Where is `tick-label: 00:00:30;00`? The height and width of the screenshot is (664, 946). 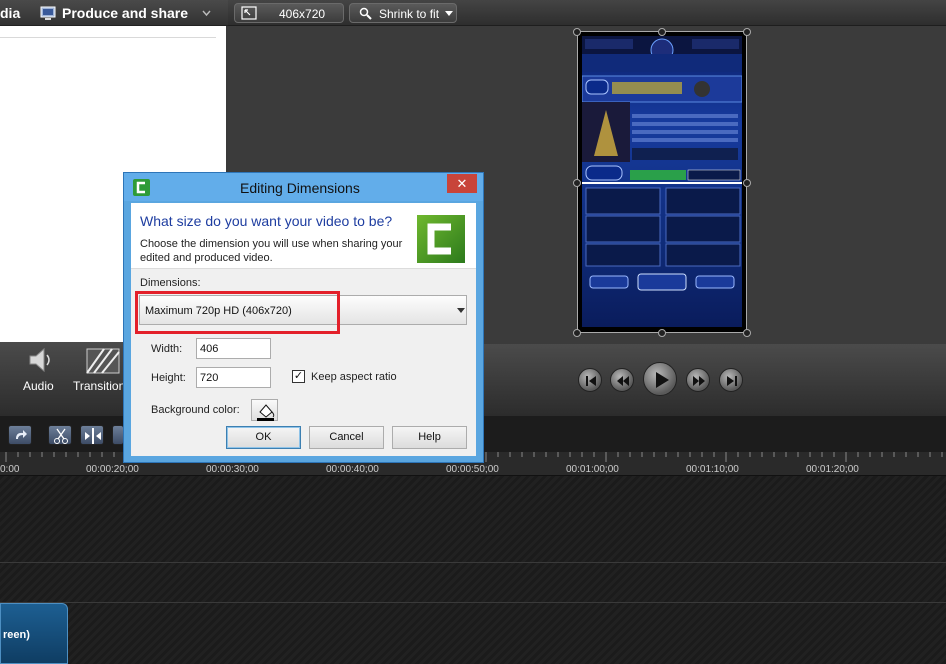
tick-label: 00:00:30;00 is located at coordinates (232, 469).